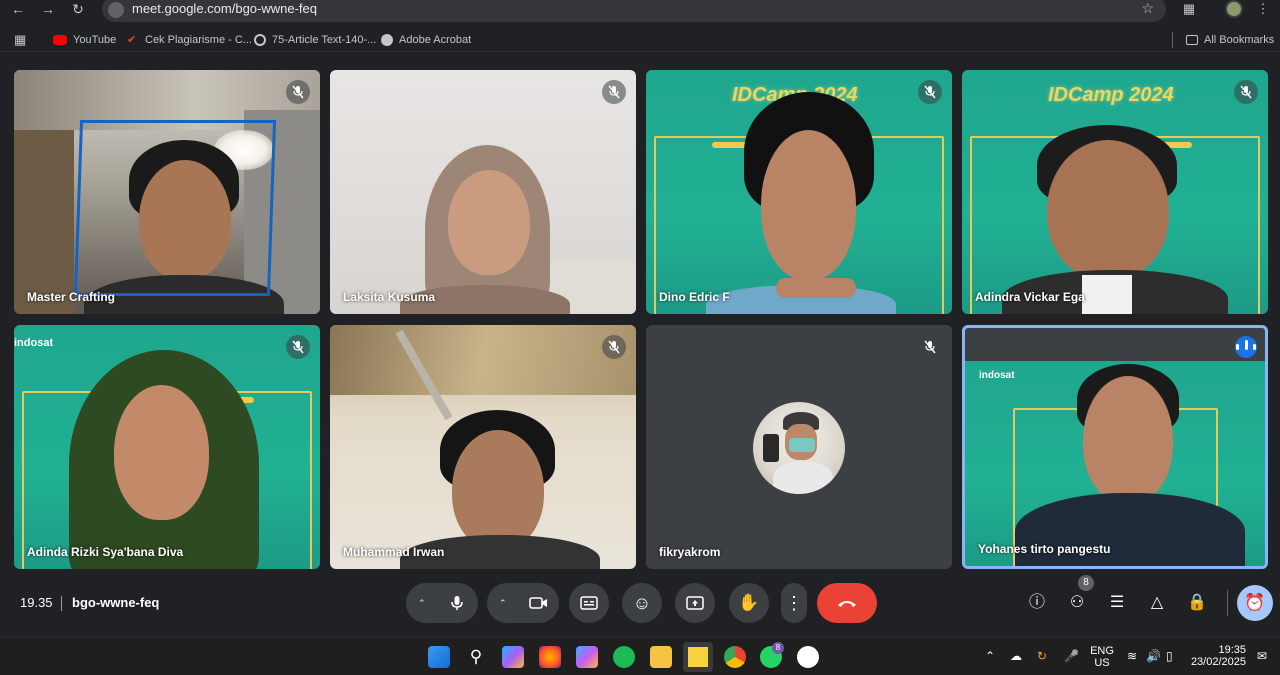  What do you see at coordinates (1102, 651) in the screenshot?
I see `language-label: ENG` at bounding box center [1102, 651].